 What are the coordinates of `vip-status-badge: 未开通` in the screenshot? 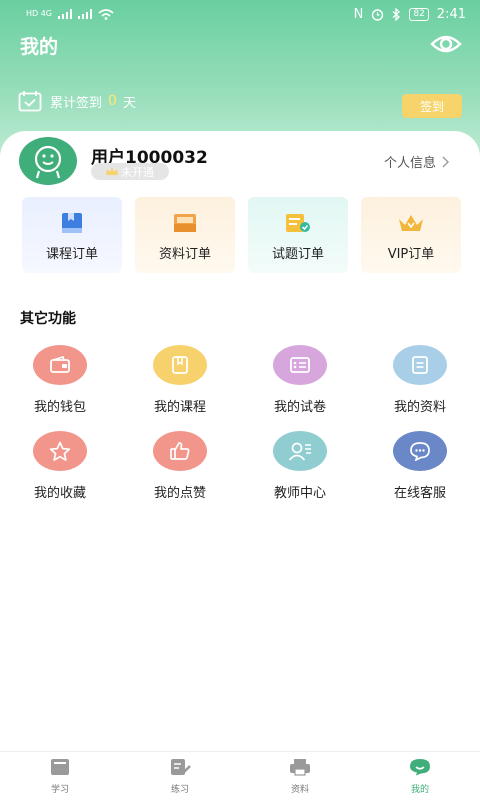 It's located at (130, 171).